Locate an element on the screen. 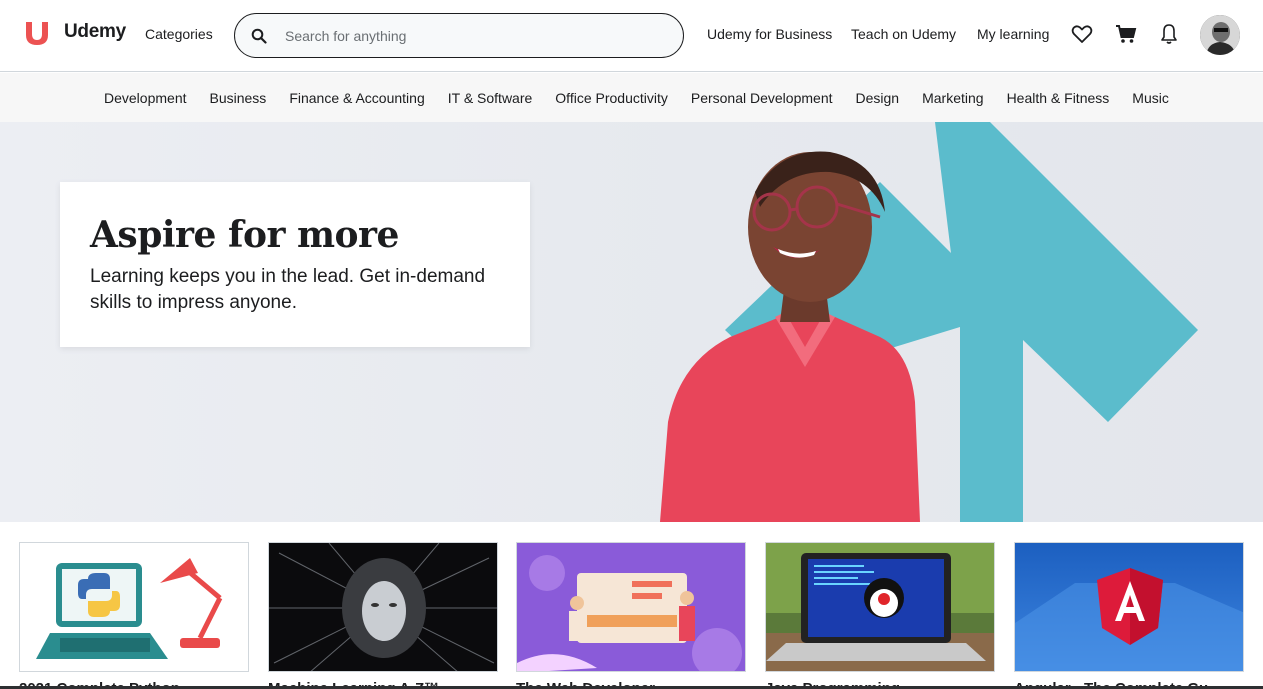  category-nav-item: Personal Development is located at coordinates (762, 98).